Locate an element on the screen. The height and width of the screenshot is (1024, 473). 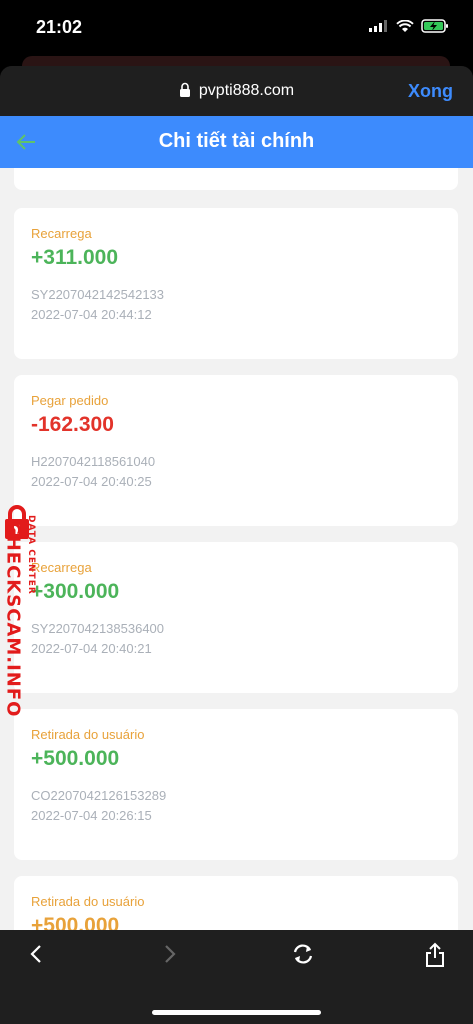
app-header: Chi tiết tài chính is located at coordinates (236, 142).